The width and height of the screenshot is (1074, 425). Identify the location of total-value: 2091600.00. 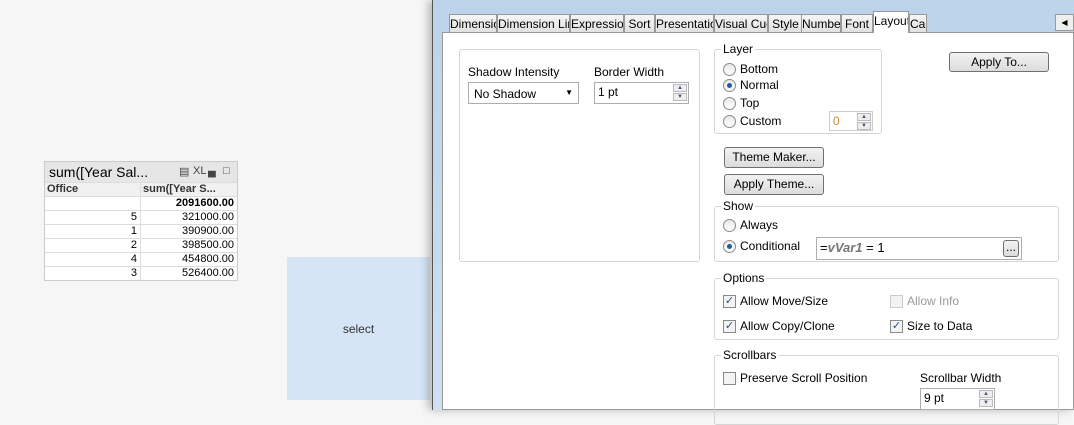
(204, 203).